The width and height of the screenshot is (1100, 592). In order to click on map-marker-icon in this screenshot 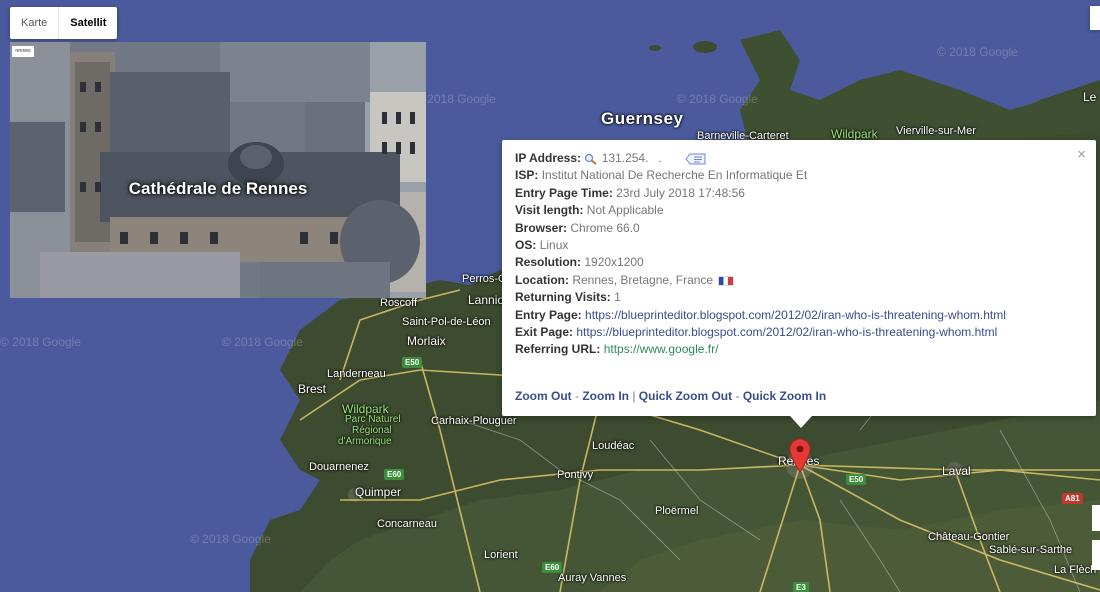, I will do `click(800, 456)`.